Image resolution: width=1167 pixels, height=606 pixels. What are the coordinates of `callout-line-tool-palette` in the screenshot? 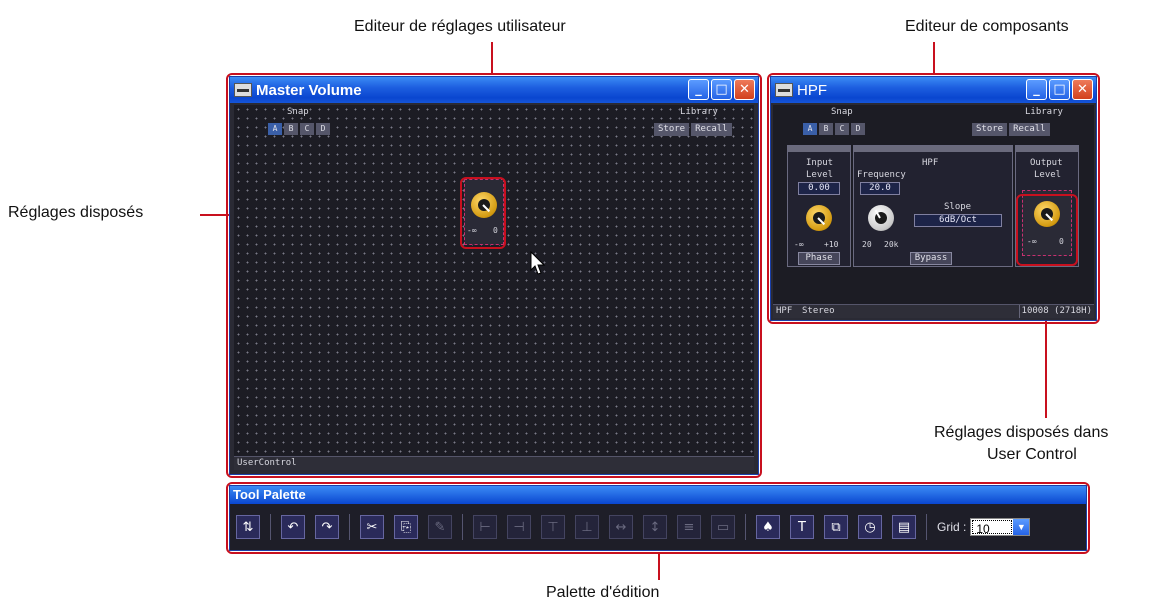 It's located at (659, 566).